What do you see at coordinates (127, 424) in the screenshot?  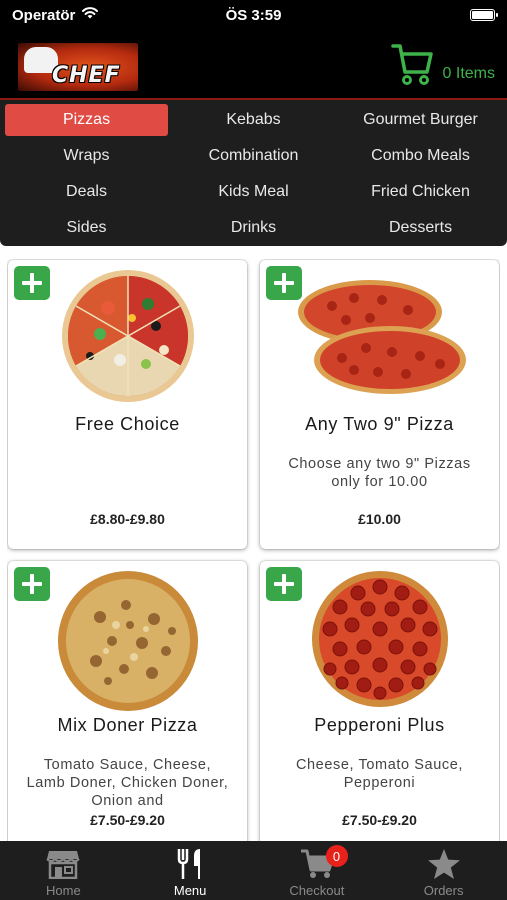 I see `product-name: Free Choice` at bounding box center [127, 424].